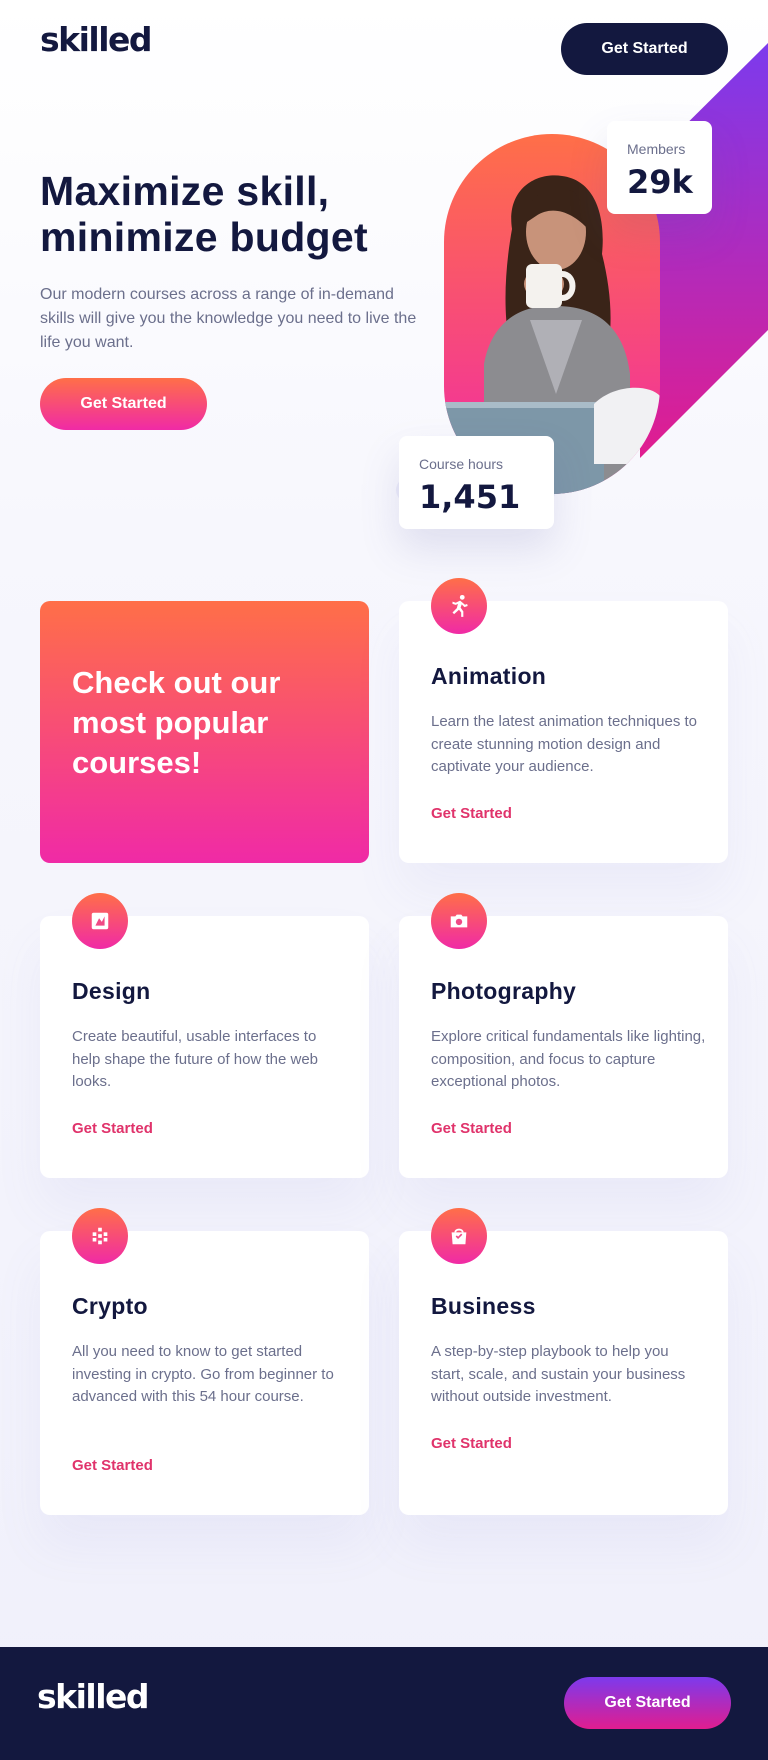  What do you see at coordinates (504, 991) in the screenshot?
I see `course-title: Photography` at bounding box center [504, 991].